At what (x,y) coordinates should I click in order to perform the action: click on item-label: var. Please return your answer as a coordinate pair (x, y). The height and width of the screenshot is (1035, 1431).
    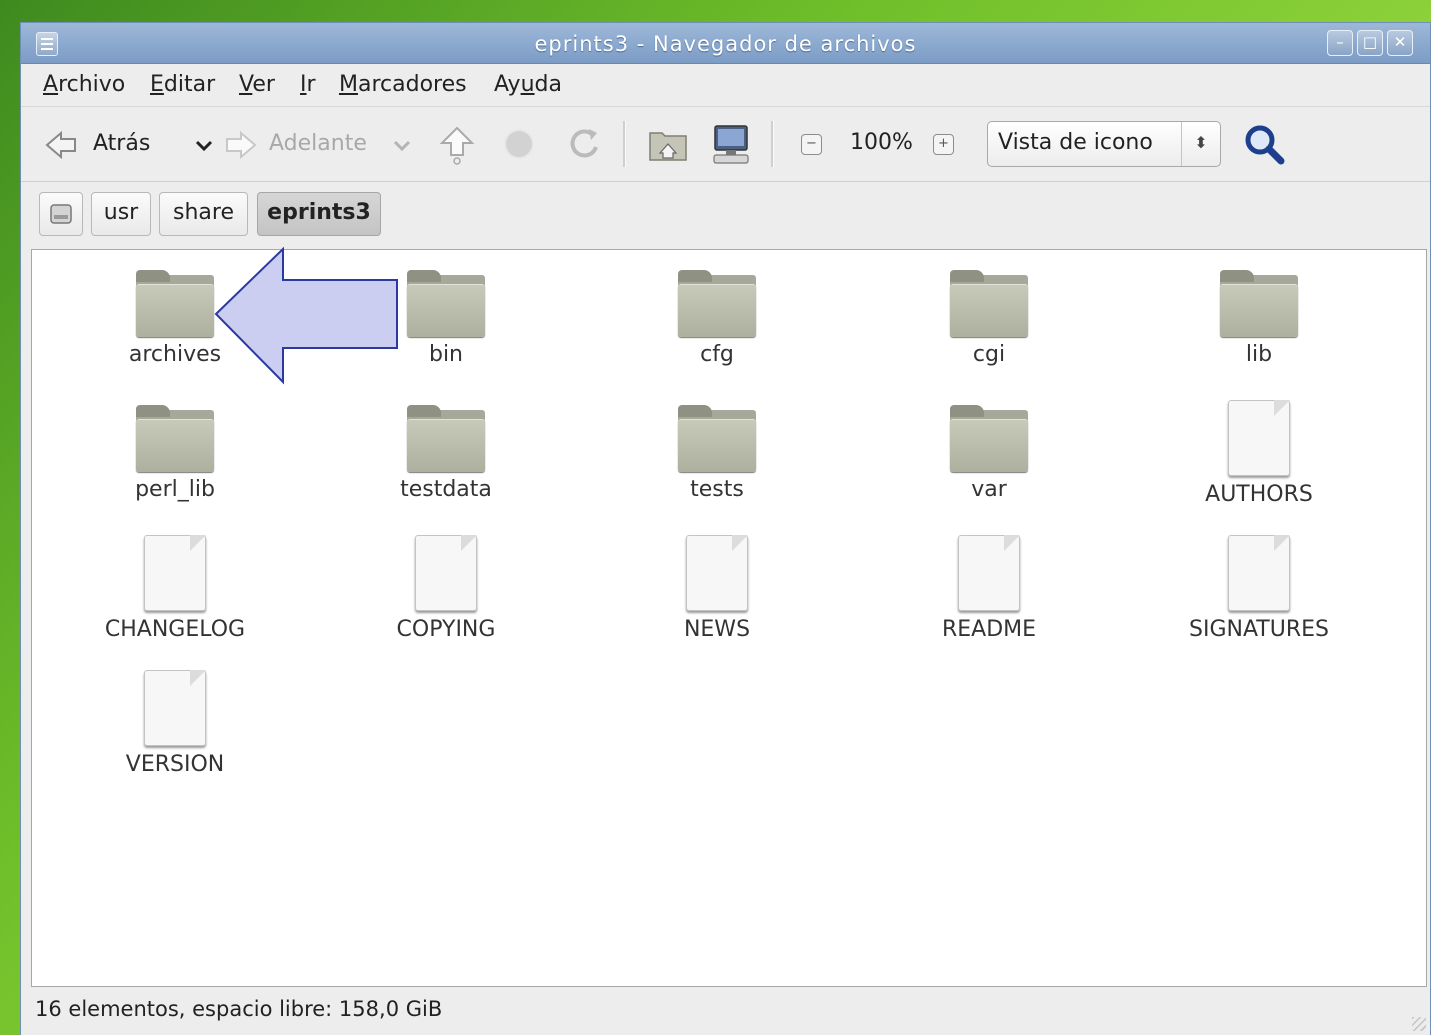
    Looking at the image, I should click on (989, 489).